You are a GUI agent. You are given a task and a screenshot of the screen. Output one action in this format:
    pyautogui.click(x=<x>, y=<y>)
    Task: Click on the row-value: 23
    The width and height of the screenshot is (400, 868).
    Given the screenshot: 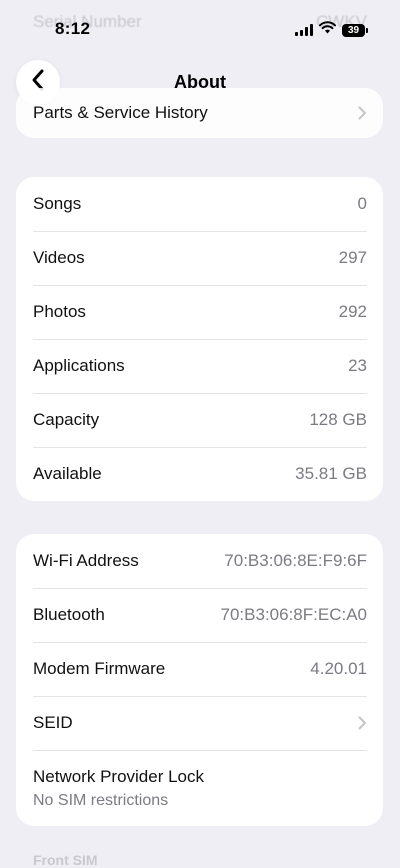 What is the action you would take?
    pyautogui.click(x=357, y=365)
    